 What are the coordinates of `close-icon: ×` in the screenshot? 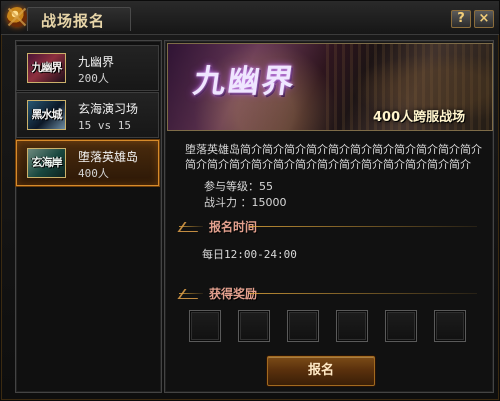 It's located at (484, 18).